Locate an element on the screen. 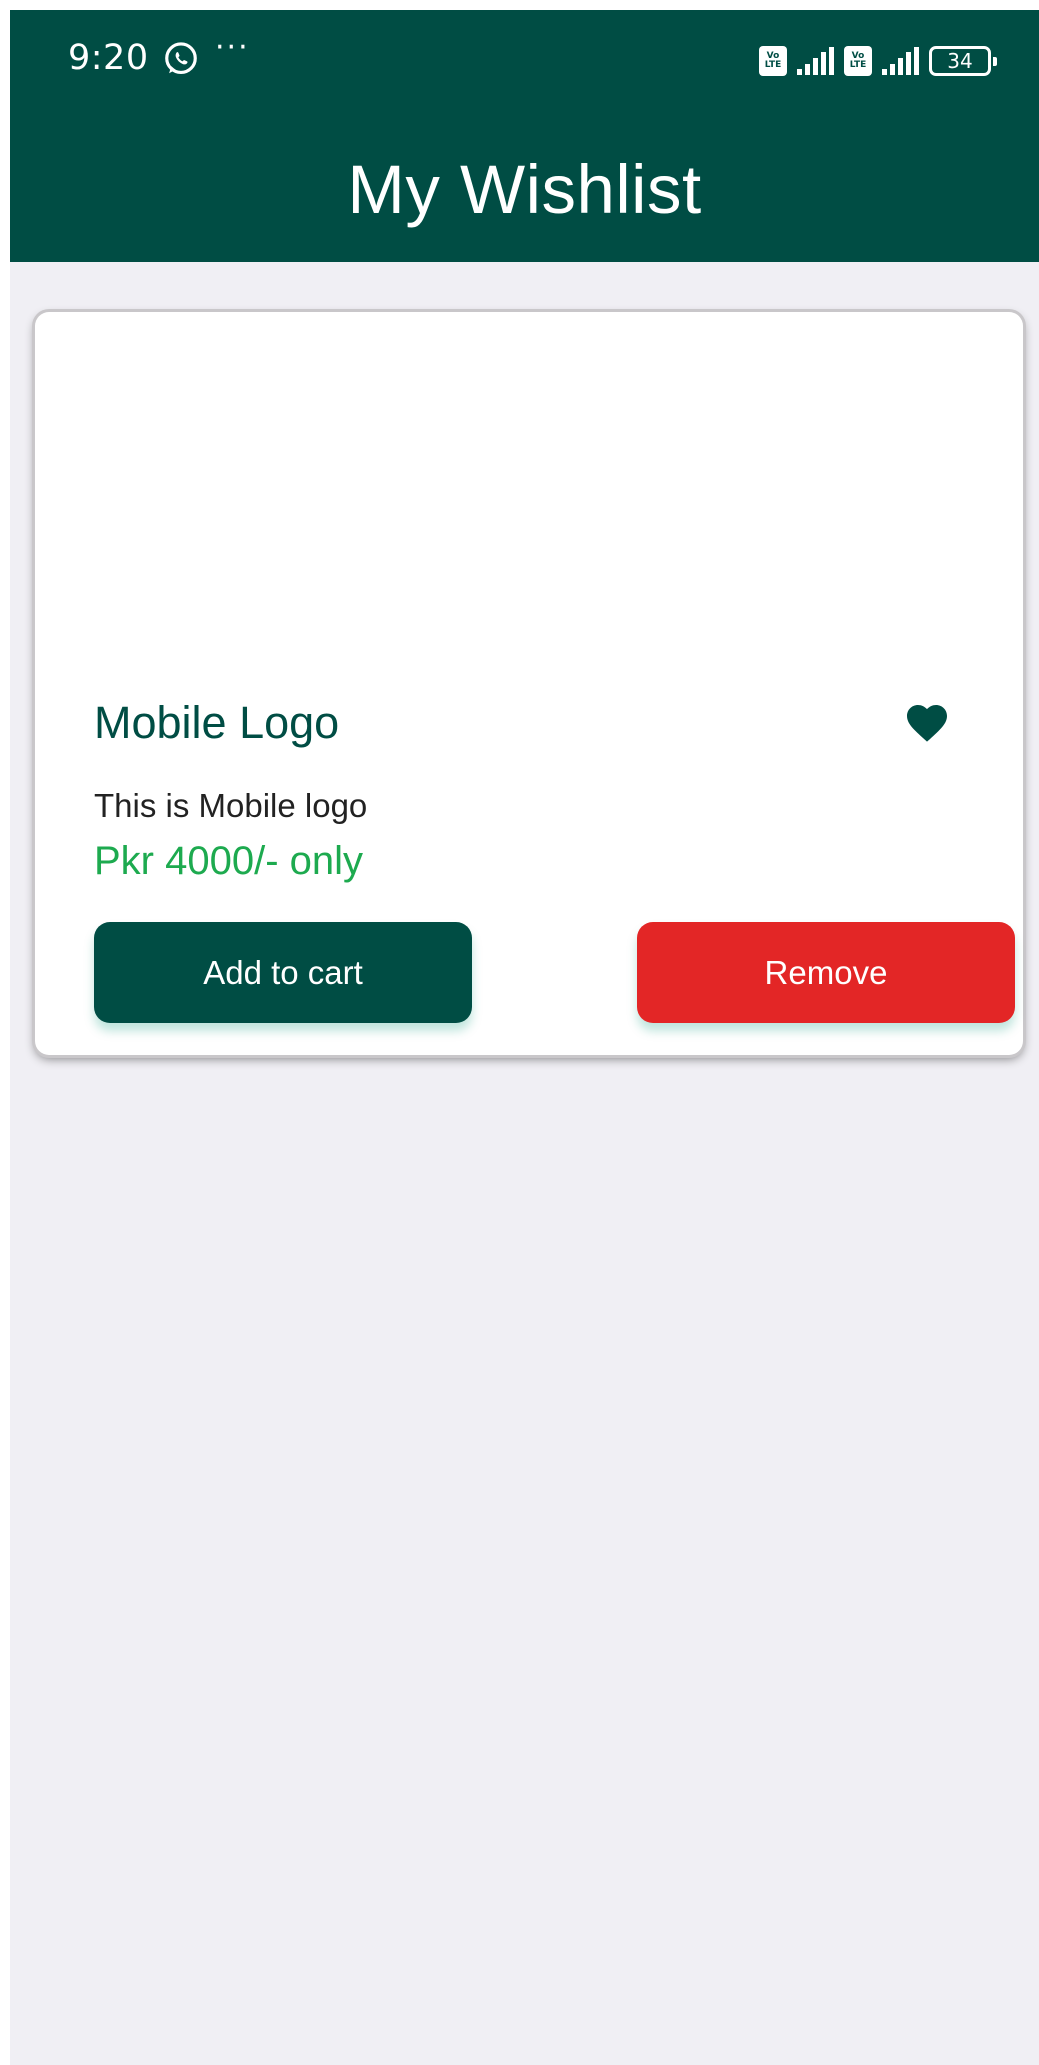  volte-icon-2: Vo LTE is located at coordinates (858, 61).